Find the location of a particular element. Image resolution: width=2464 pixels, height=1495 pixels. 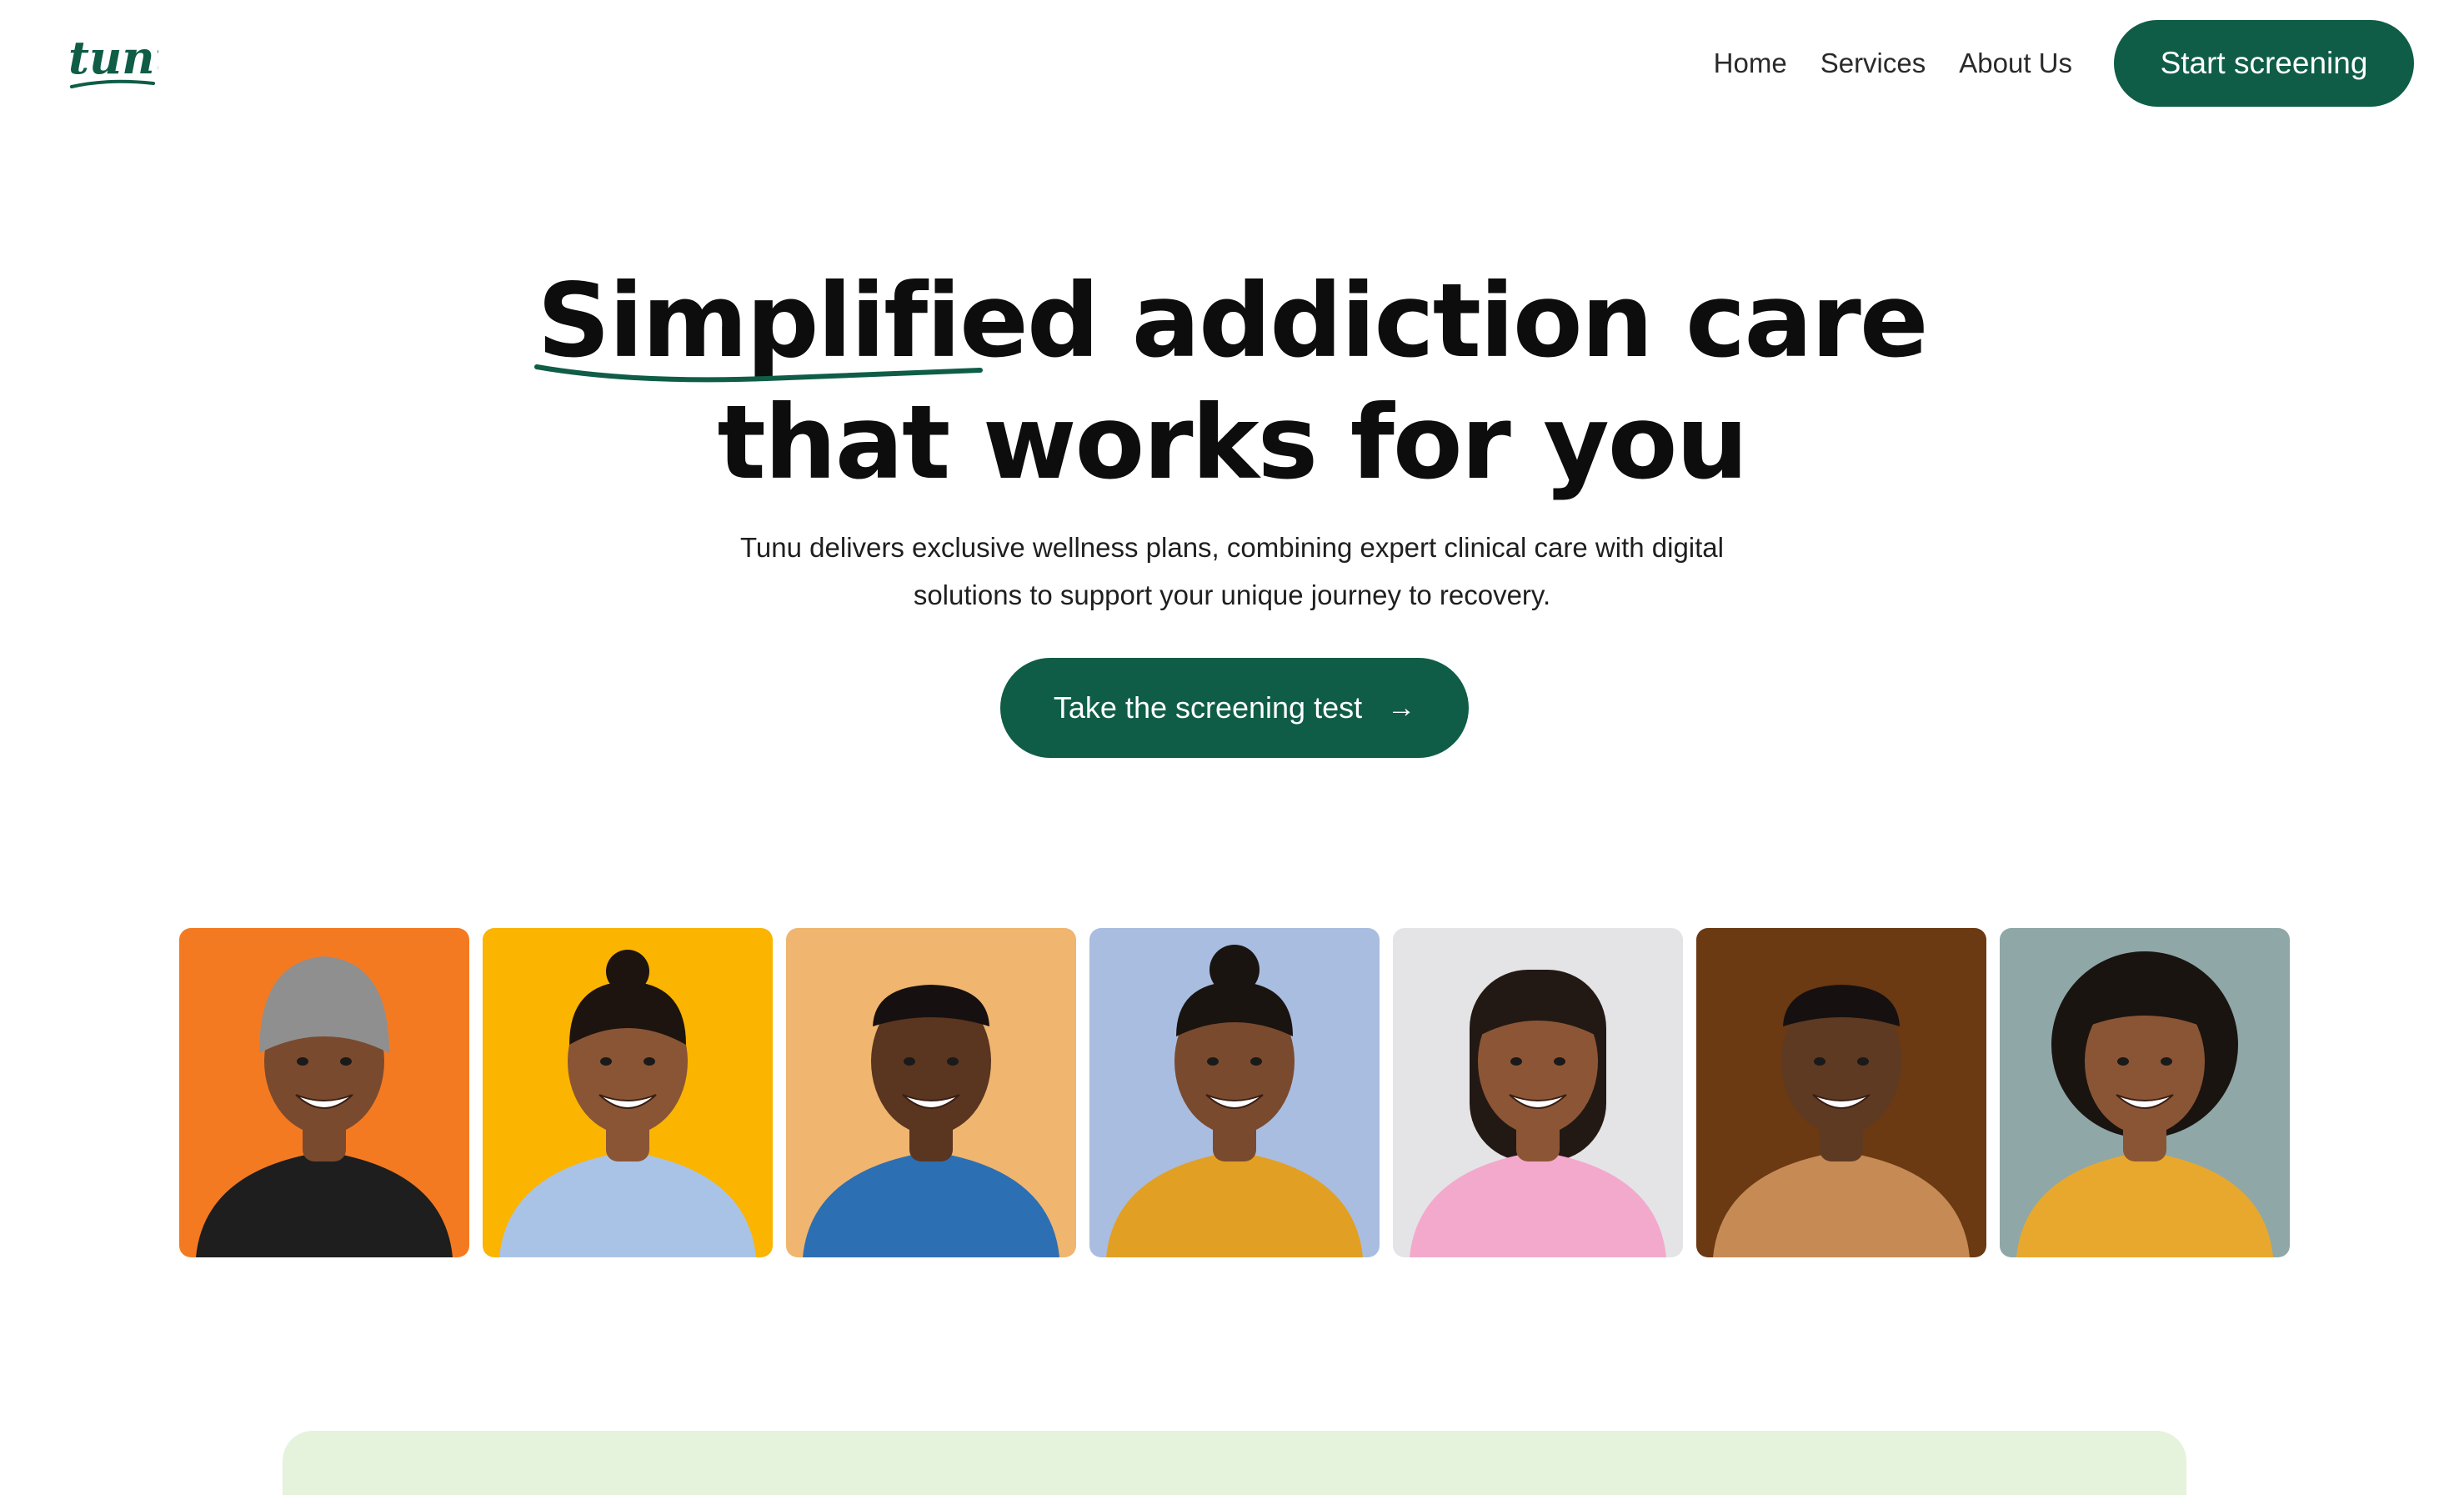

logo-mark: tunu is located at coordinates (113, 60).